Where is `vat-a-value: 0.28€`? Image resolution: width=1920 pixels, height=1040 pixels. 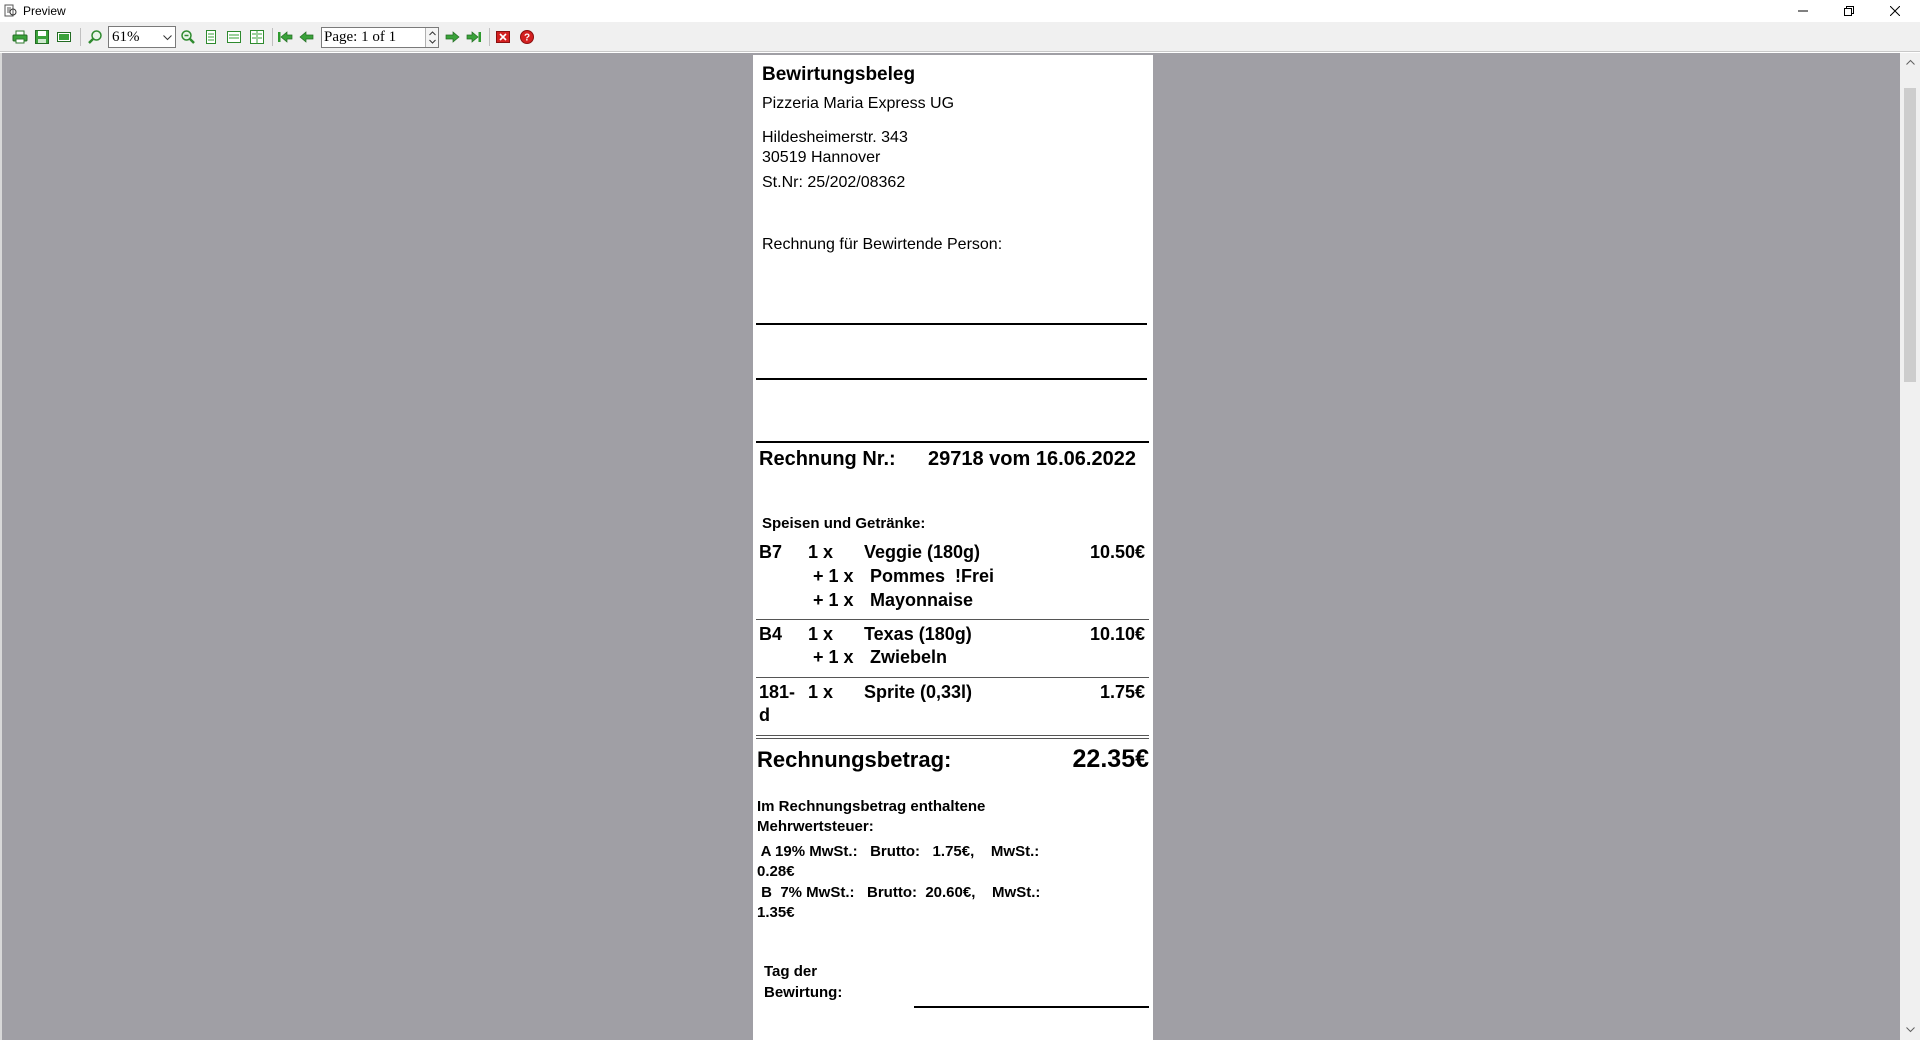 vat-a-value: 0.28€ is located at coordinates (776, 871).